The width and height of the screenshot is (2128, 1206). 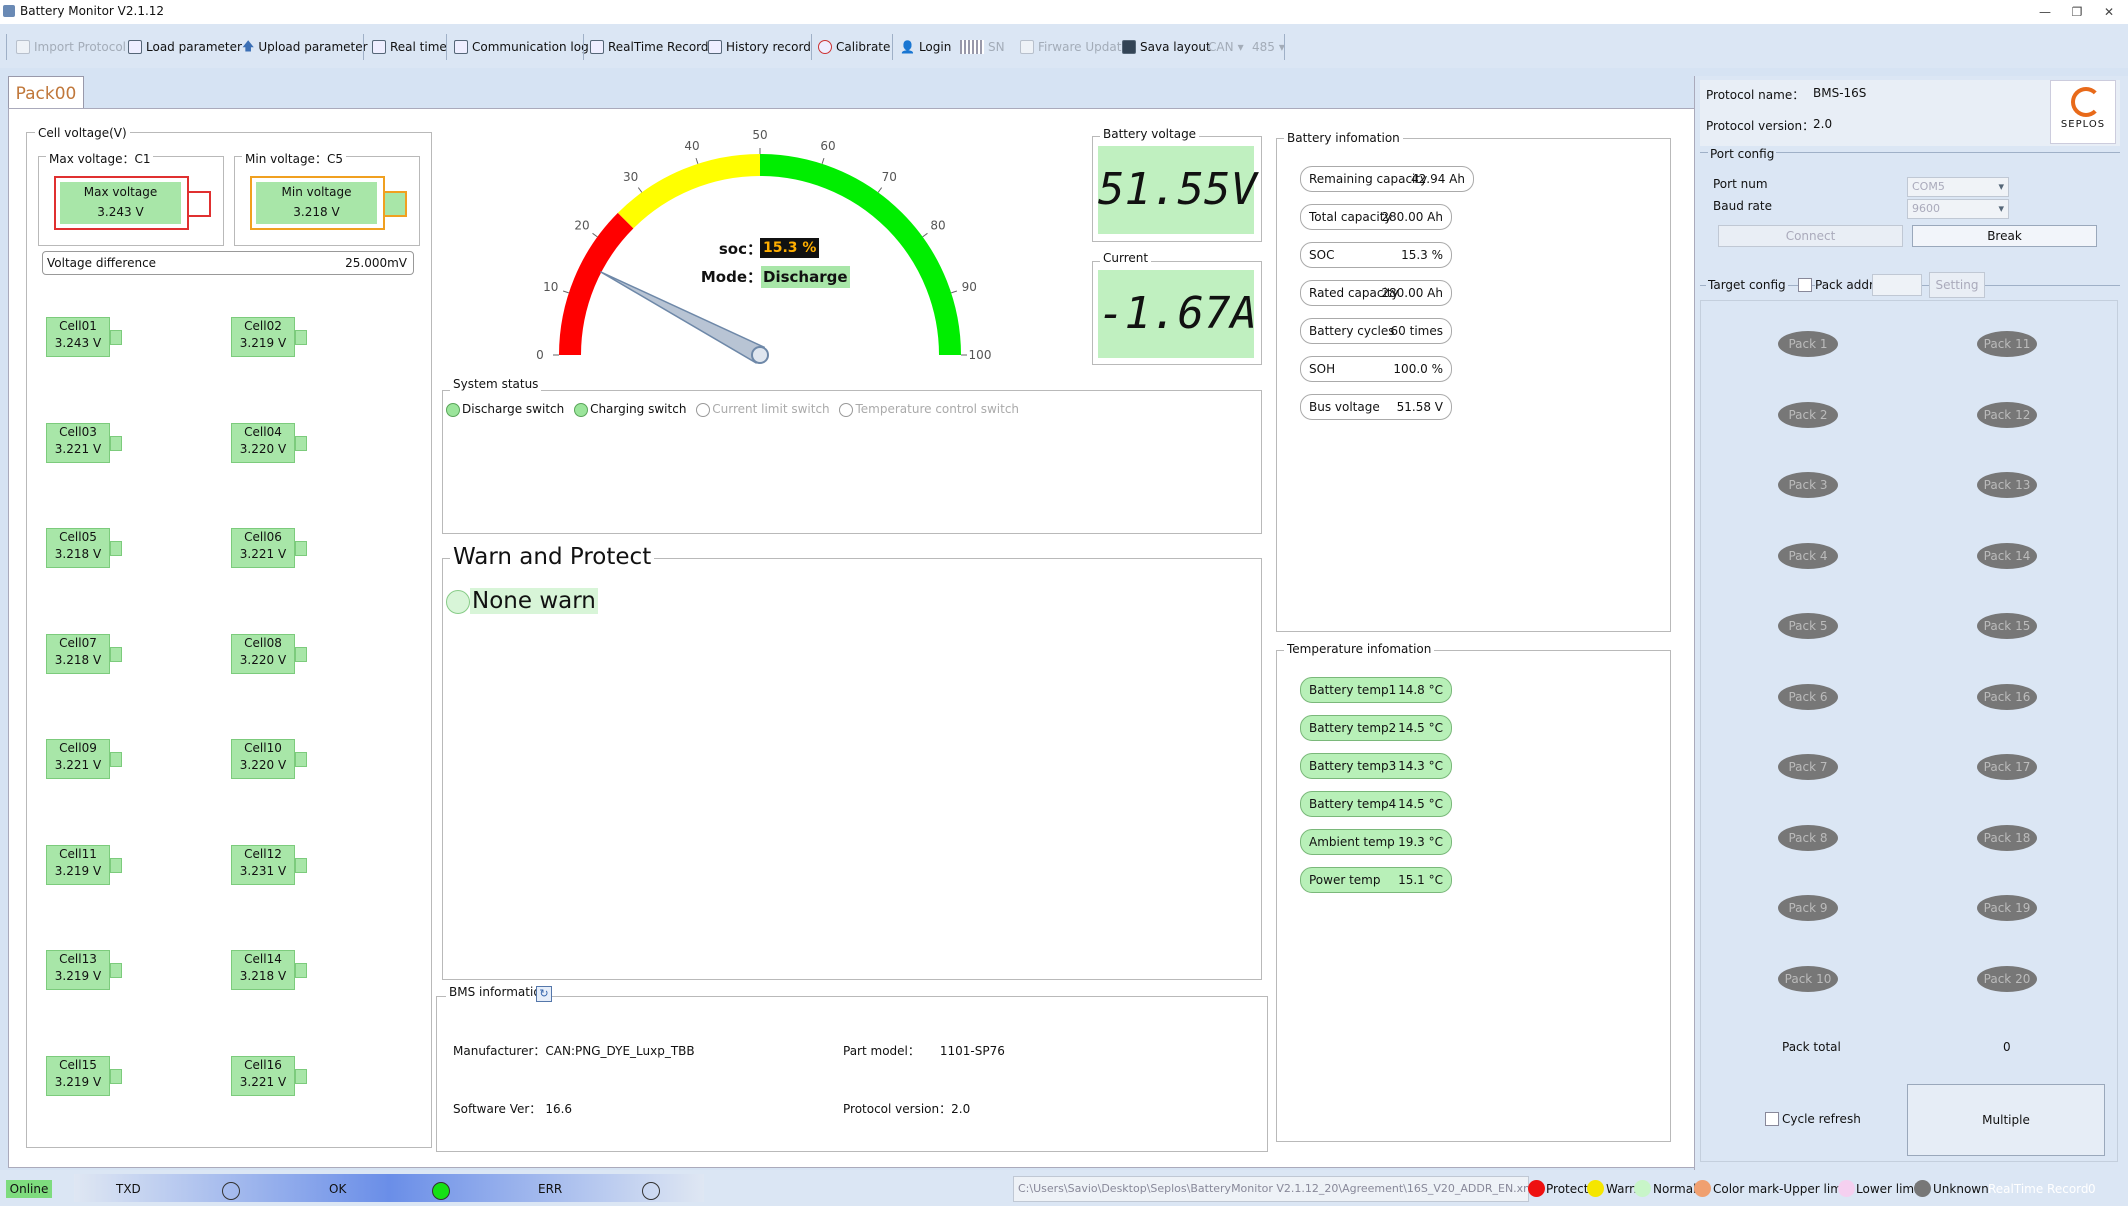 What do you see at coordinates (1387, 179) in the screenshot?
I see `battery-info-item: Remaining capacity 42.94 Ah` at bounding box center [1387, 179].